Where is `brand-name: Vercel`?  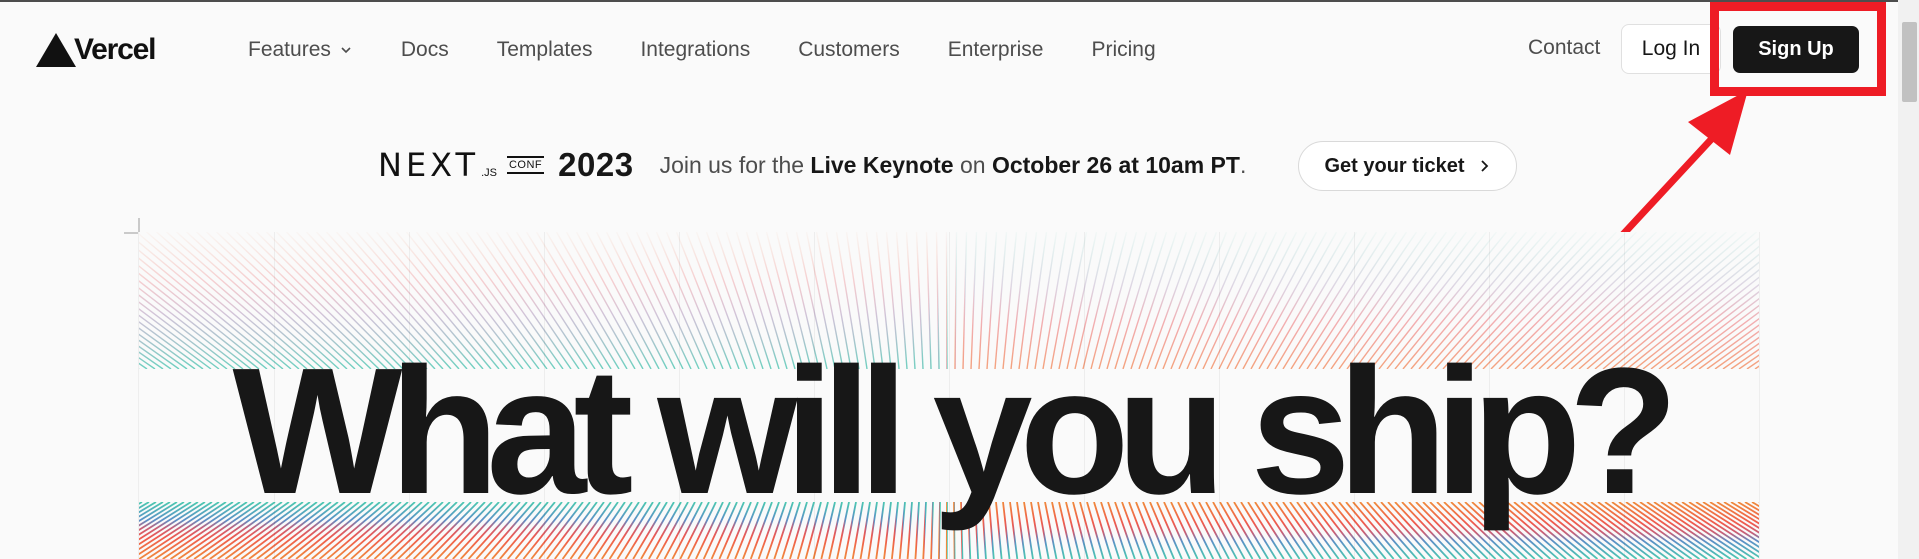
brand-name: Vercel is located at coordinates (115, 49).